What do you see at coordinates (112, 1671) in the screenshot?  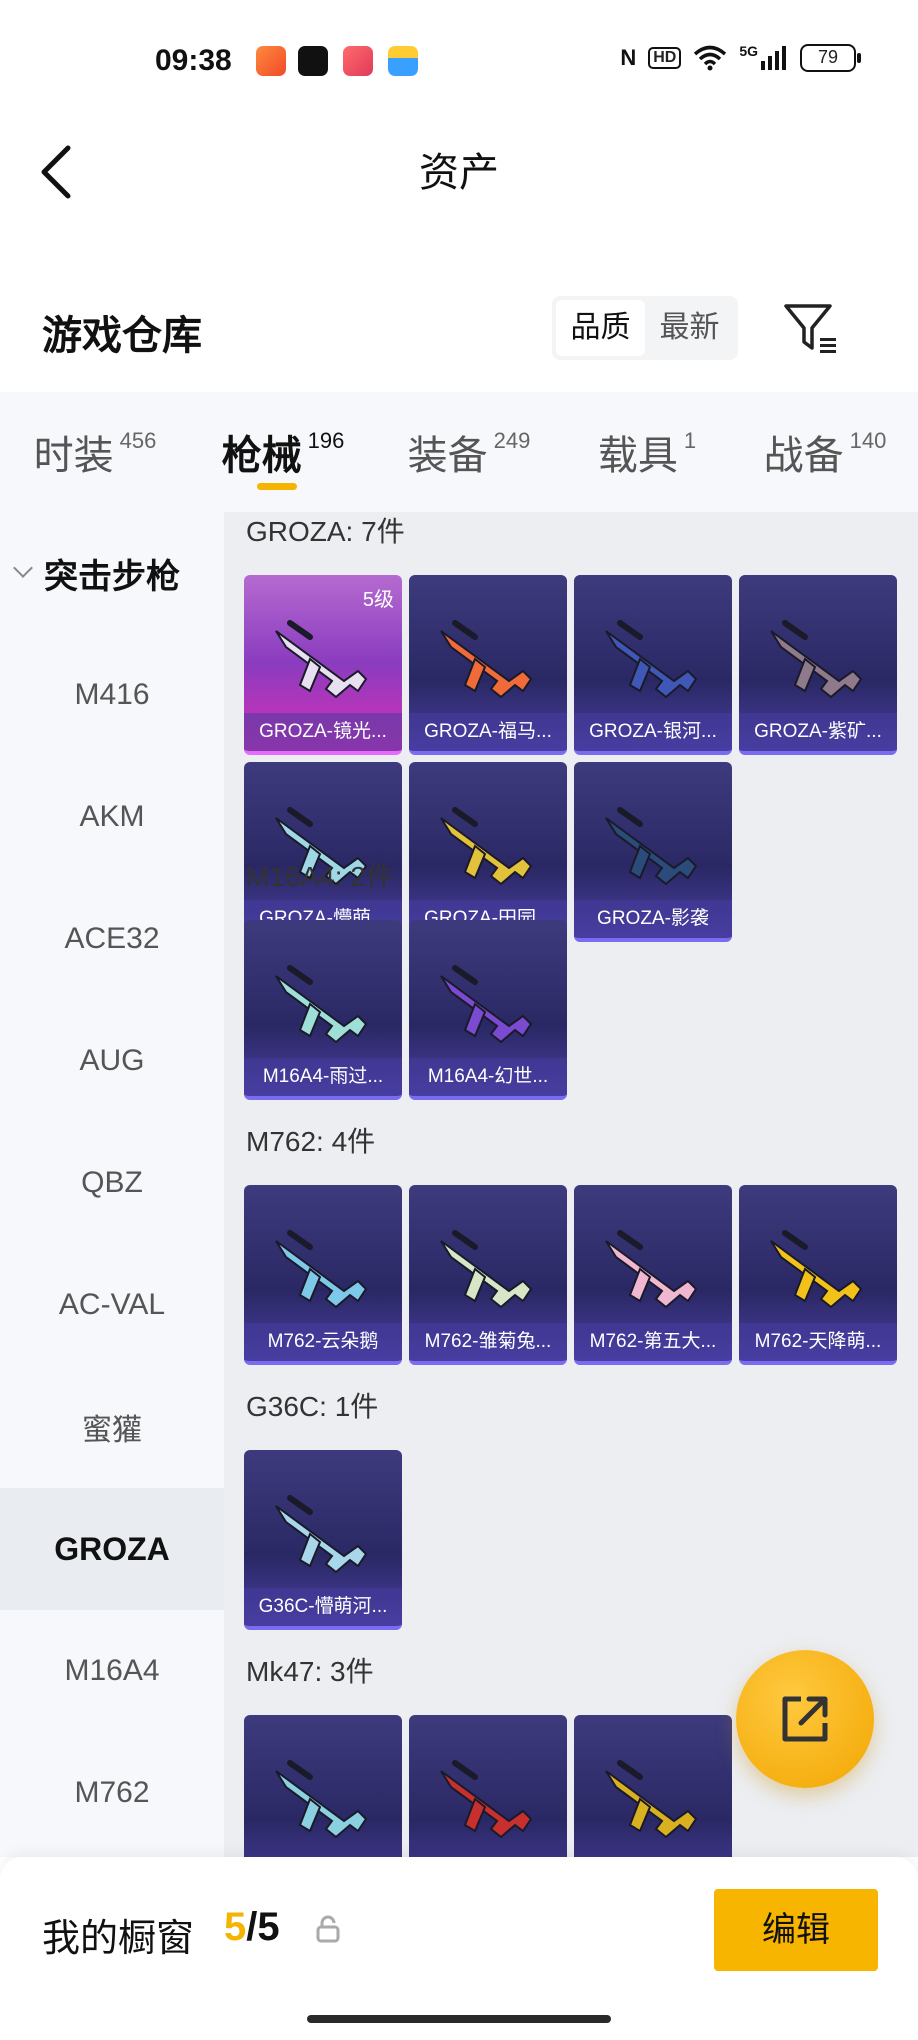 I see `sidebar-item-m16a4: M16A4` at bounding box center [112, 1671].